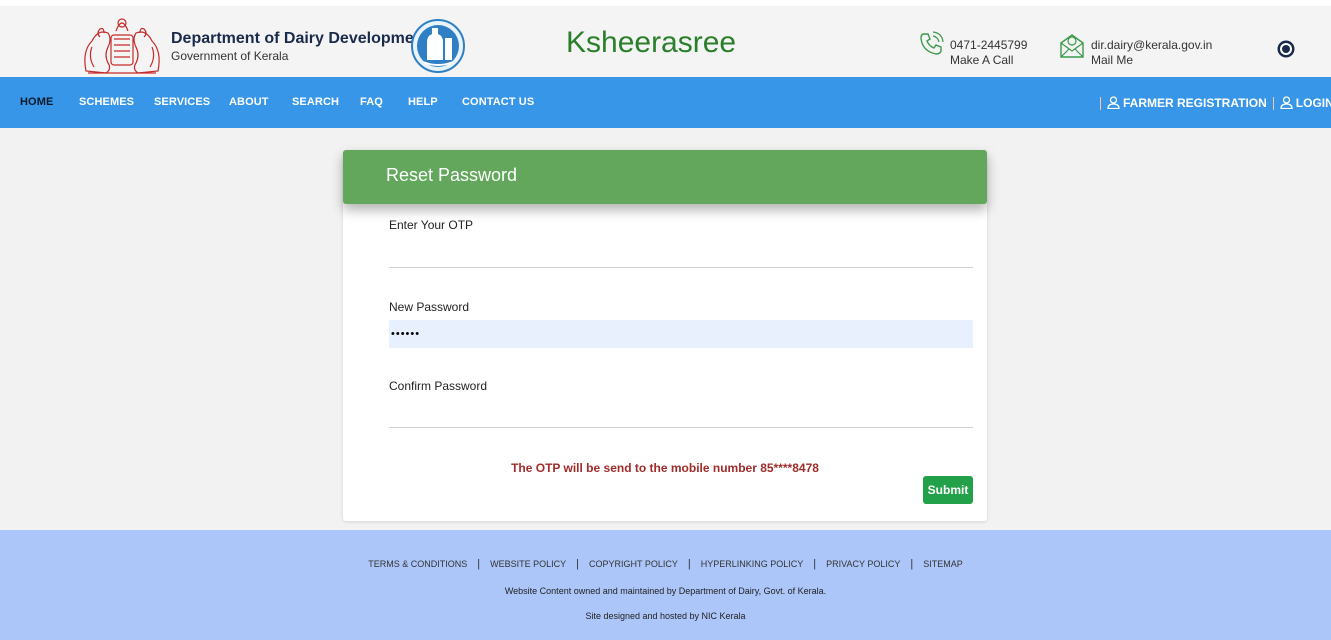 This screenshot has width=1331, height=640. Describe the element at coordinates (429, 307) in the screenshot. I see `new-password-label: New Password` at that location.